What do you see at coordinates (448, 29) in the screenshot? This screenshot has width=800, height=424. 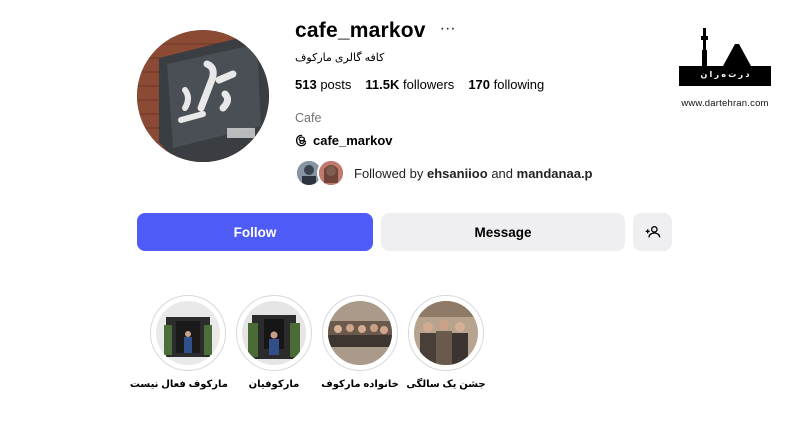 I see `more-options-icon: ···` at bounding box center [448, 29].